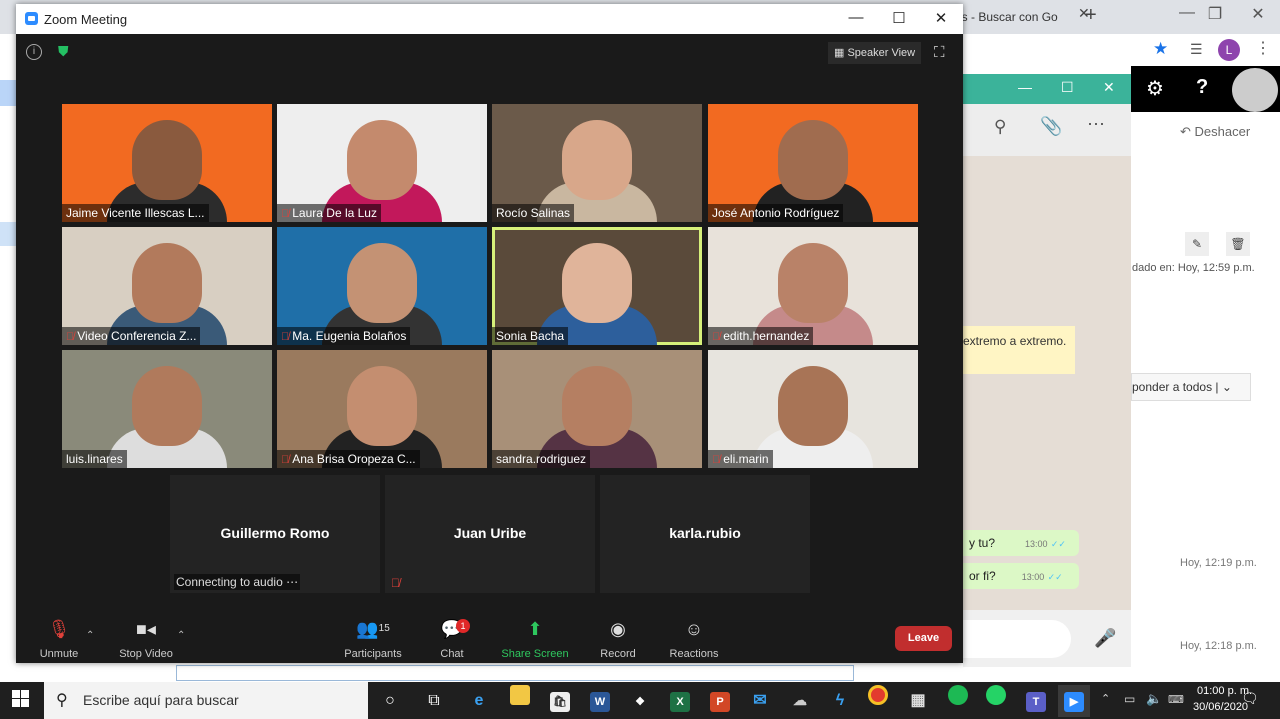 Image resolution: width=1280 pixels, height=719 pixels. Describe the element at coordinates (1196, 49) in the screenshot. I see `playlist-icon: ☰` at that location.